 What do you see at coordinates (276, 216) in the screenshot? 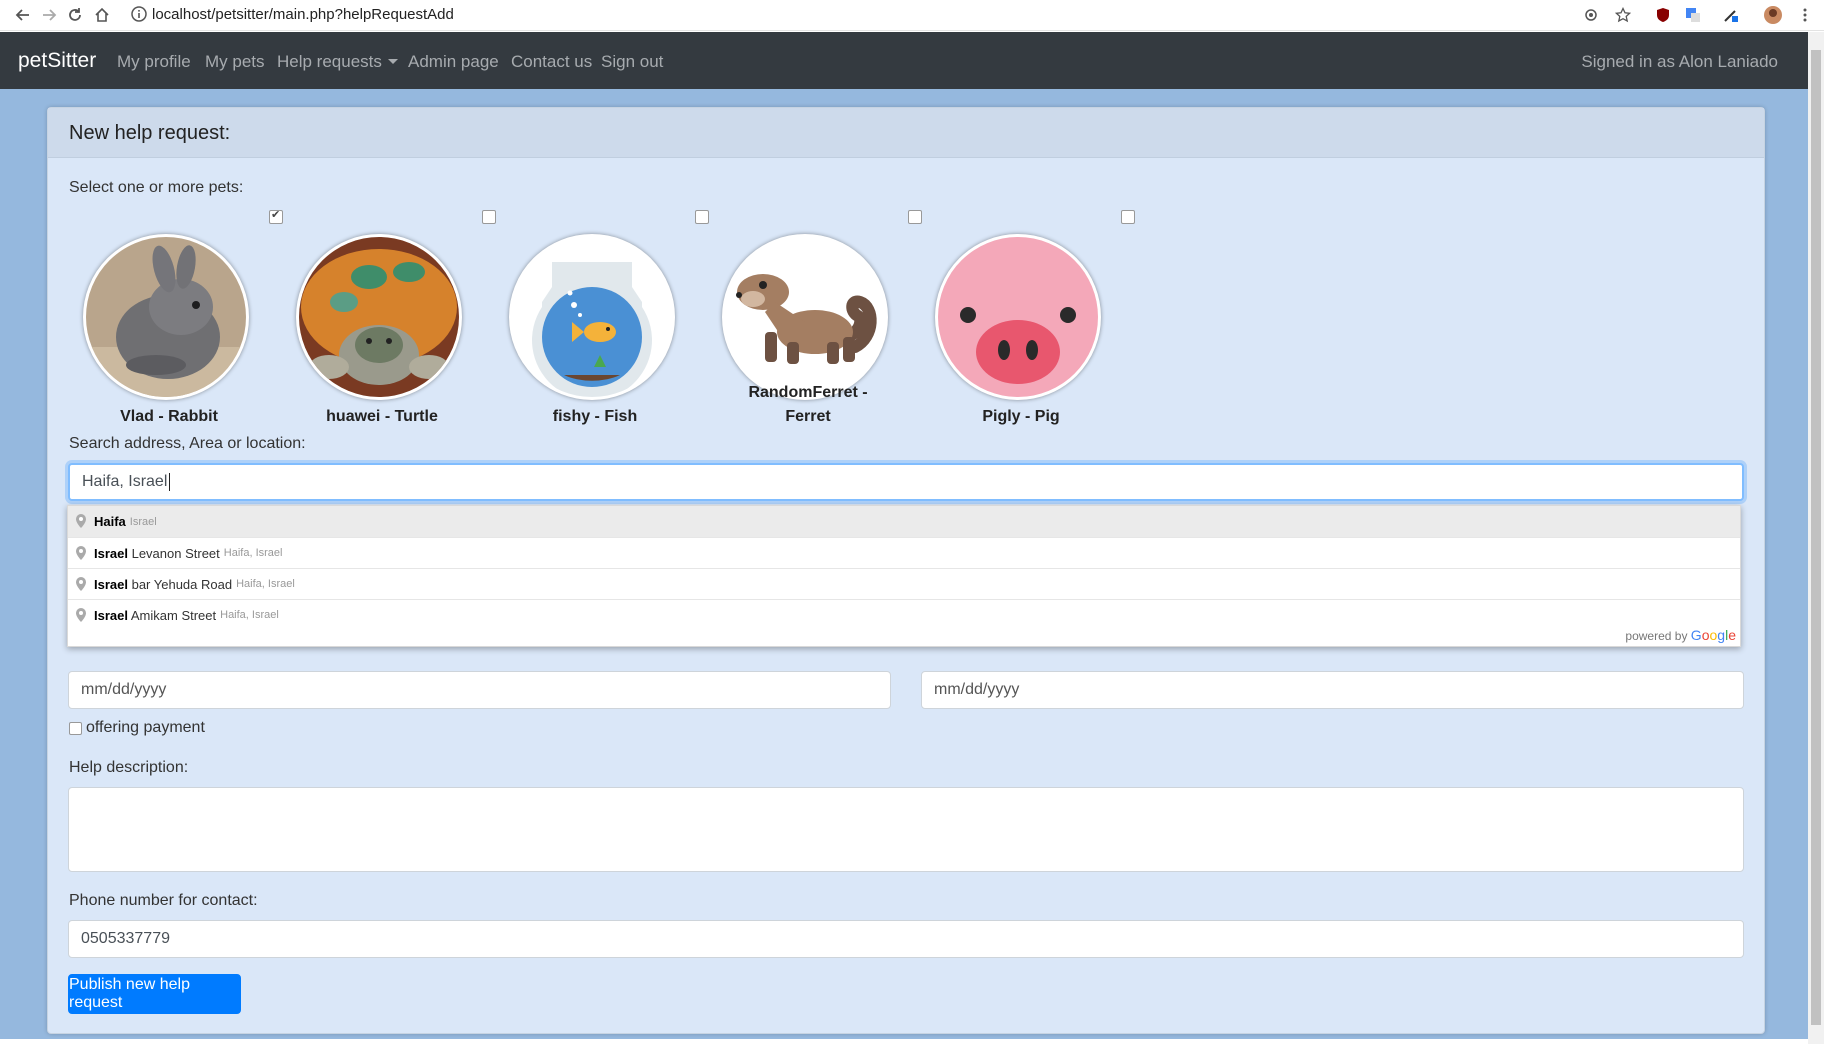
I see `pet-checkbox-rabbit` at bounding box center [276, 216].